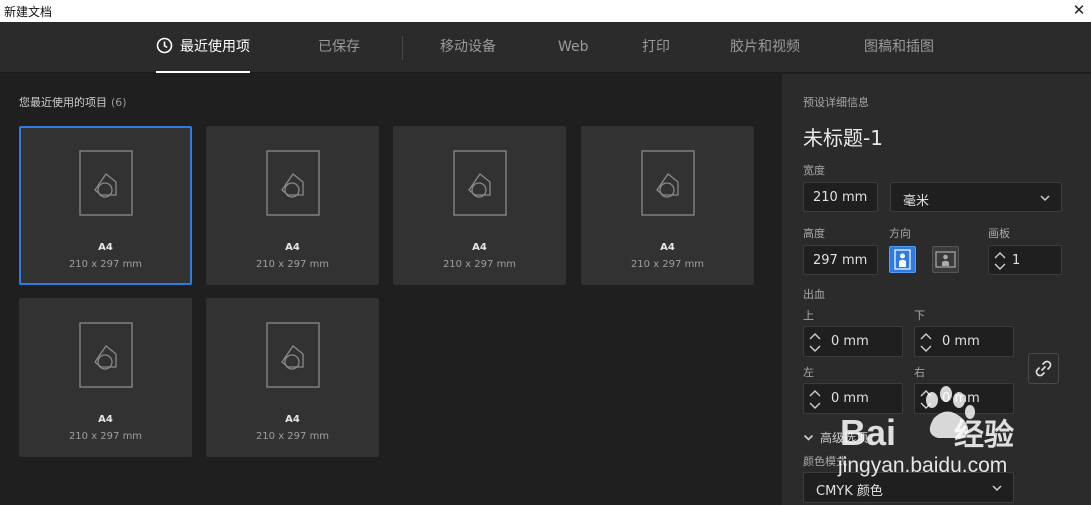 The image size is (1091, 505). Describe the element at coordinates (765, 47) in the screenshot. I see `tab-film-video: 胶片和视频` at that location.